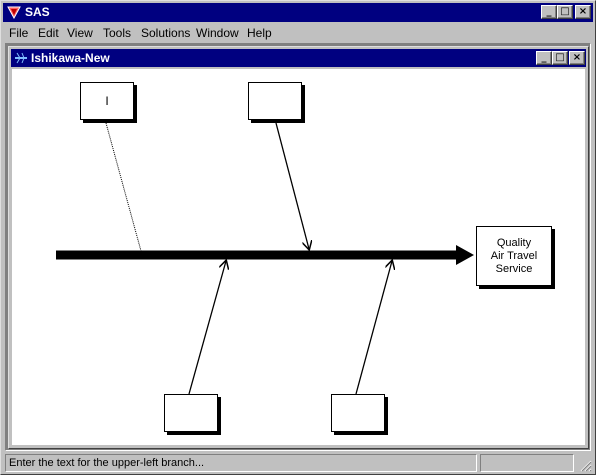  I want to click on effect-line-3: Service, so click(514, 269).